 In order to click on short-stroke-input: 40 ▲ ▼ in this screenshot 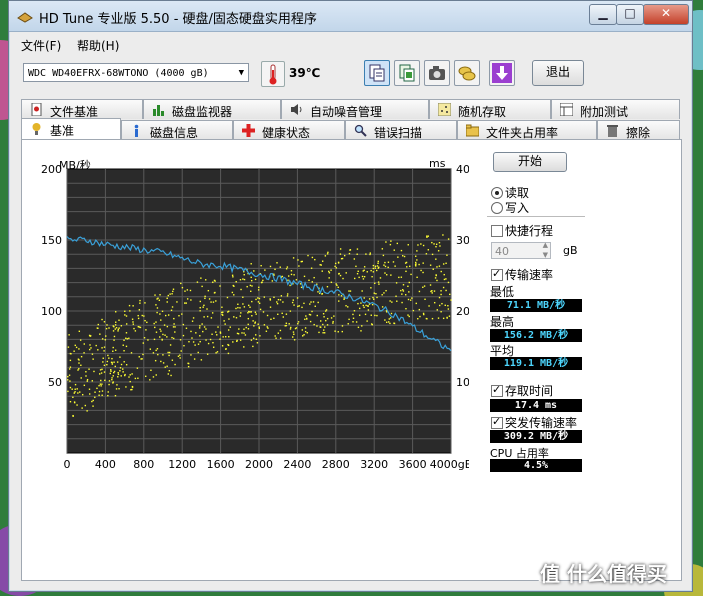, I will do `click(521, 250)`.